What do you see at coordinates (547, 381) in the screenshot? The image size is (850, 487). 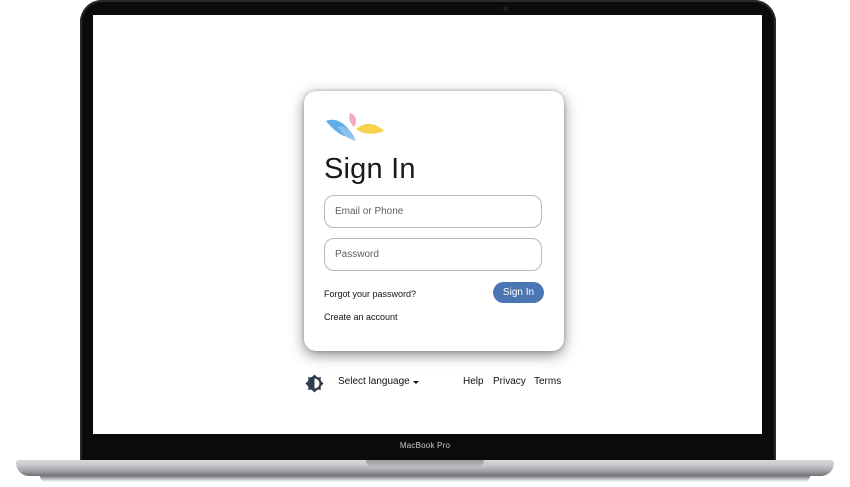 I see `terms-link: Terms` at bounding box center [547, 381].